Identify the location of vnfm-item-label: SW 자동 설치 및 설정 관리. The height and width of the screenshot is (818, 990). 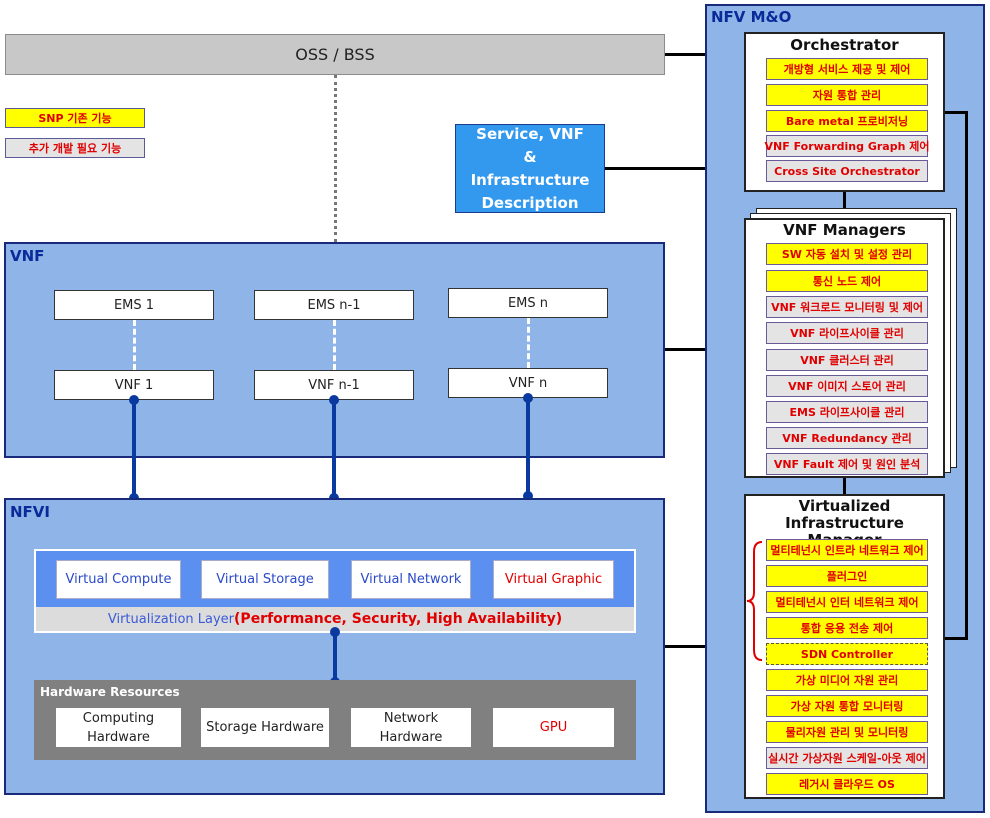
(847, 254).